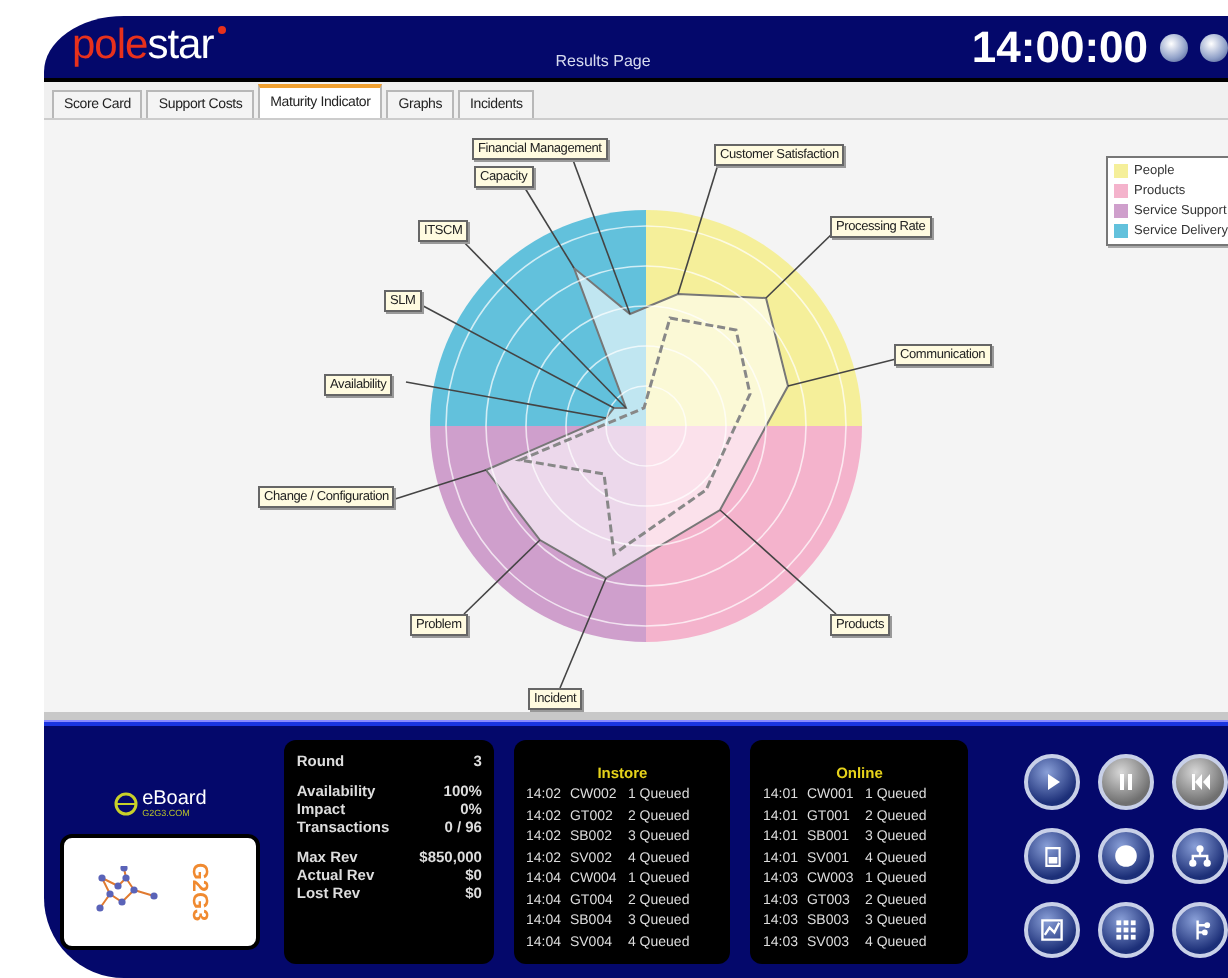 This screenshot has width=1228, height=978. I want to click on brand-name: eBoard, so click(174, 799).